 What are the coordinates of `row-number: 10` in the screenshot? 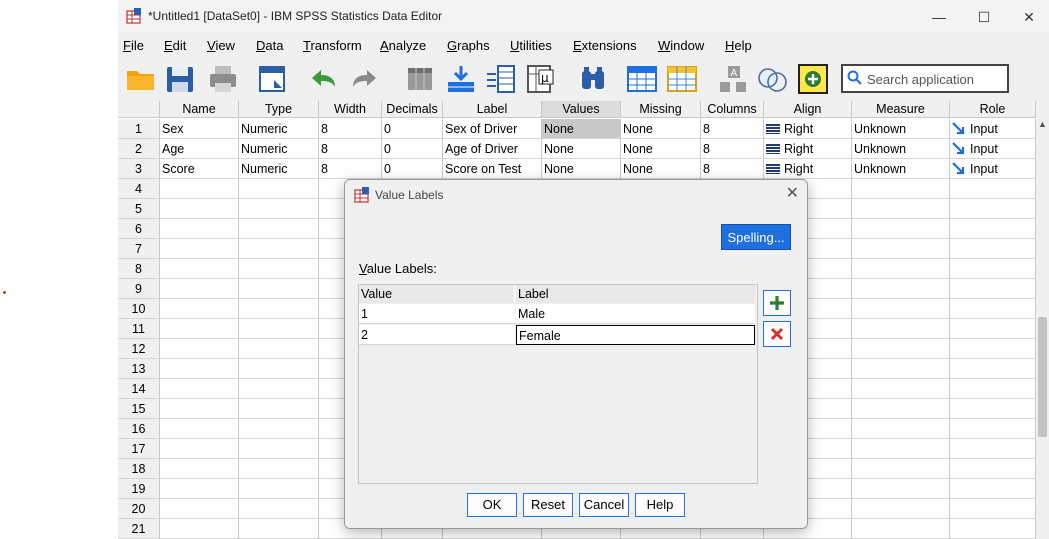 It's located at (139, 309).